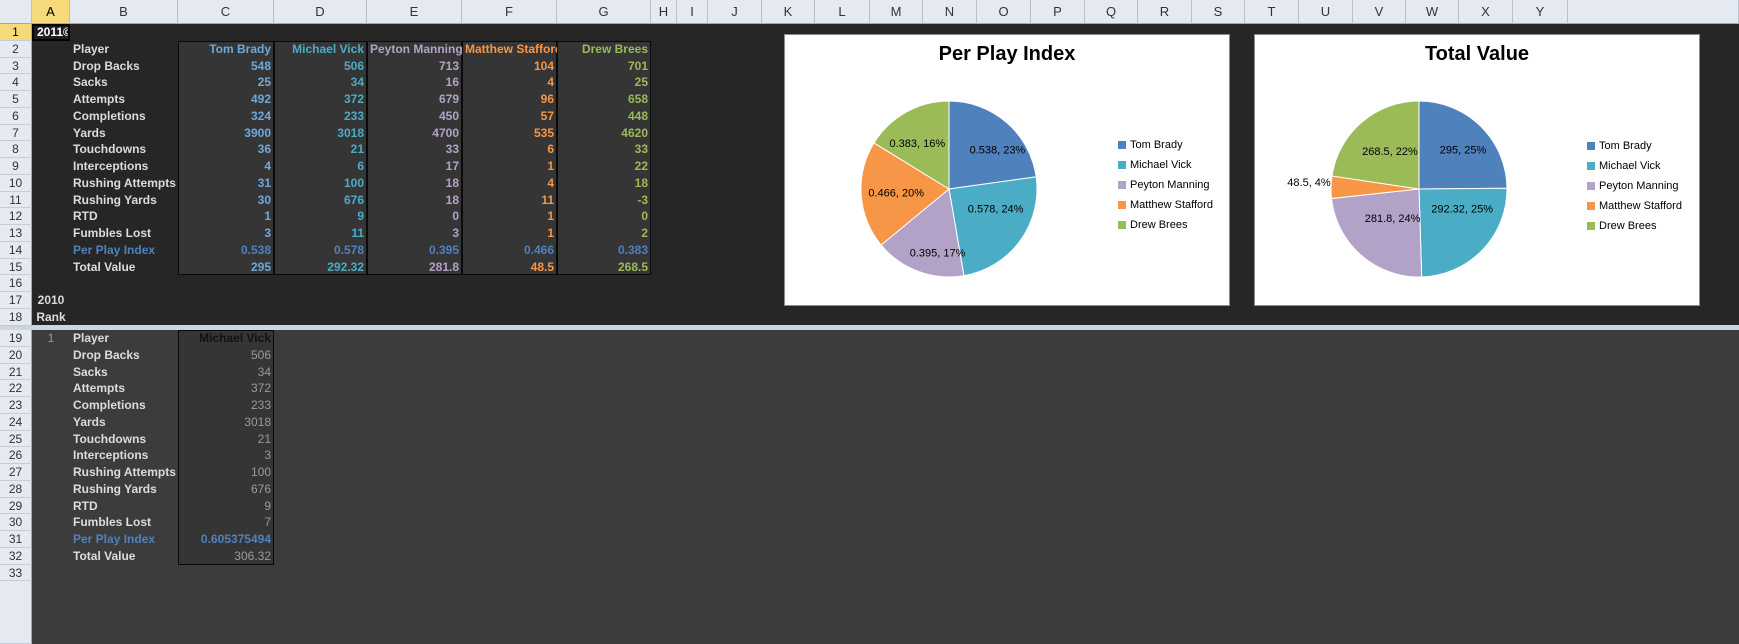 The width and height of the screenshot is (1739, 644). I want to click on pie-slice-drew-brees, so click(1375, 145).